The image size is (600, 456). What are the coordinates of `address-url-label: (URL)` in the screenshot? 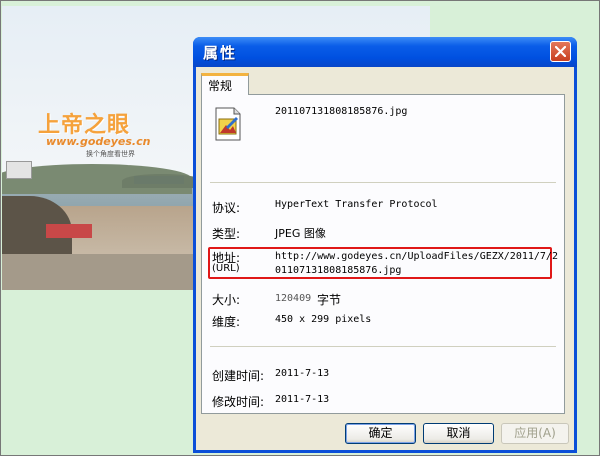 It's located at (226, 268).